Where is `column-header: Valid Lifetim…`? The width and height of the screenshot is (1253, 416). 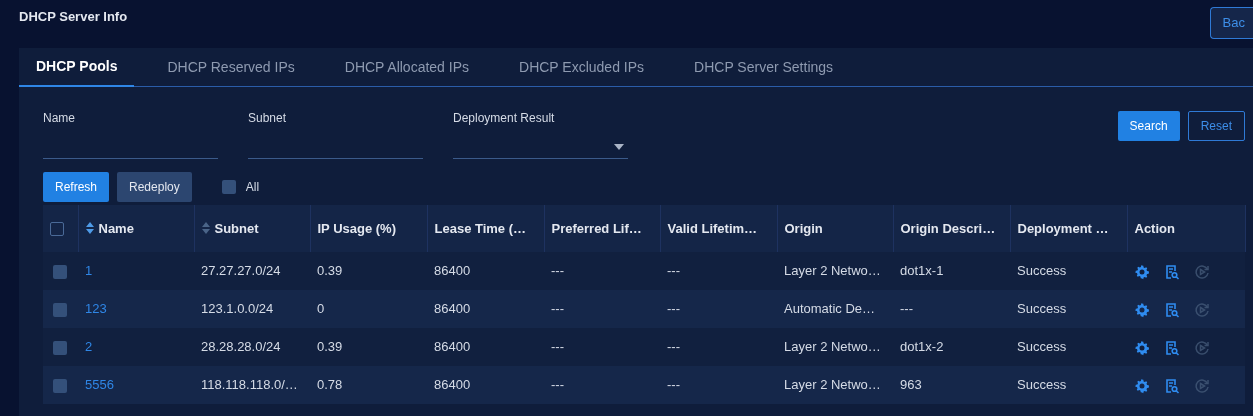
column-header: Valid Lifetim… is located at coordinates (718, 228).